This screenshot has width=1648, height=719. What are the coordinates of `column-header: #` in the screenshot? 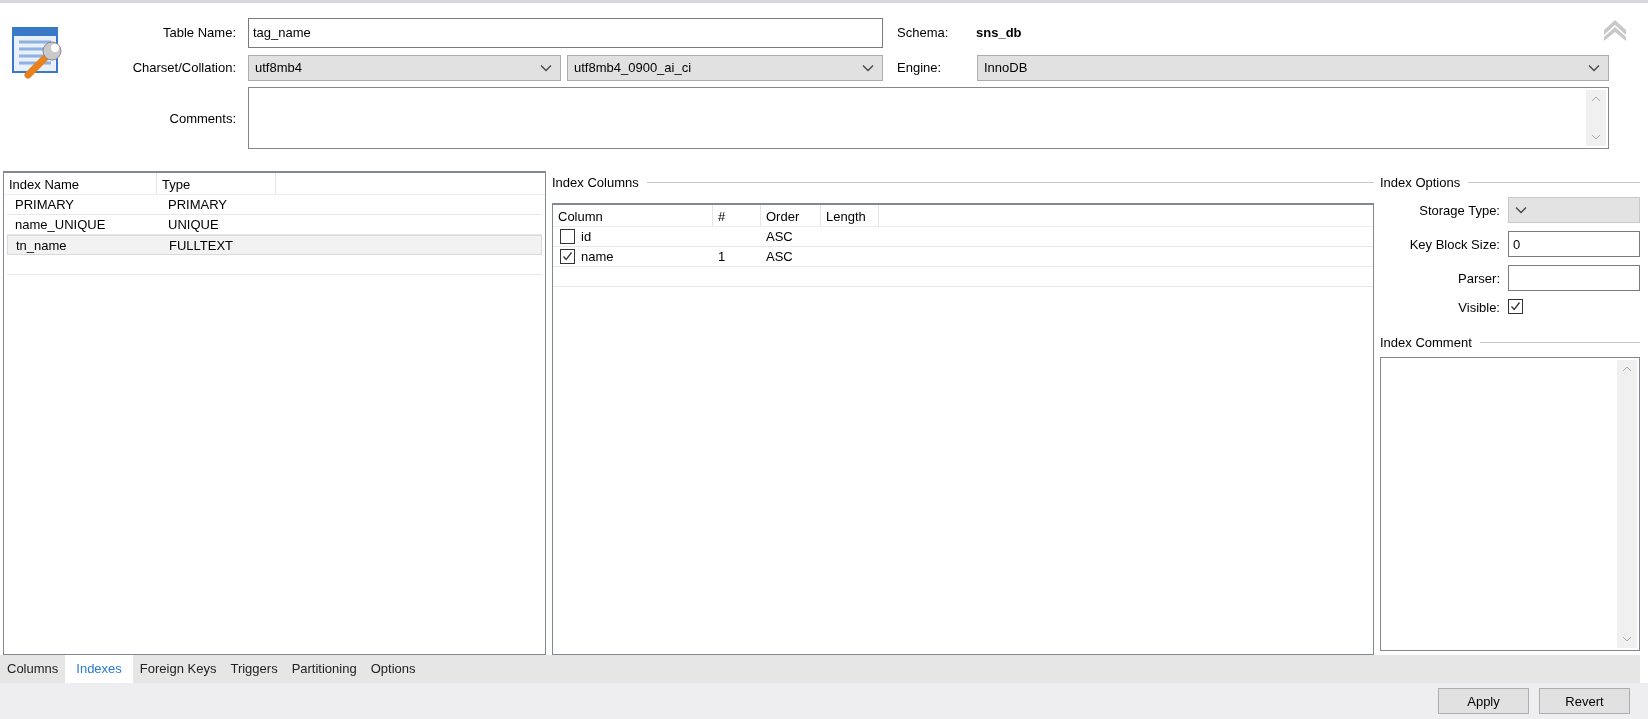 It's located at (737, 215).